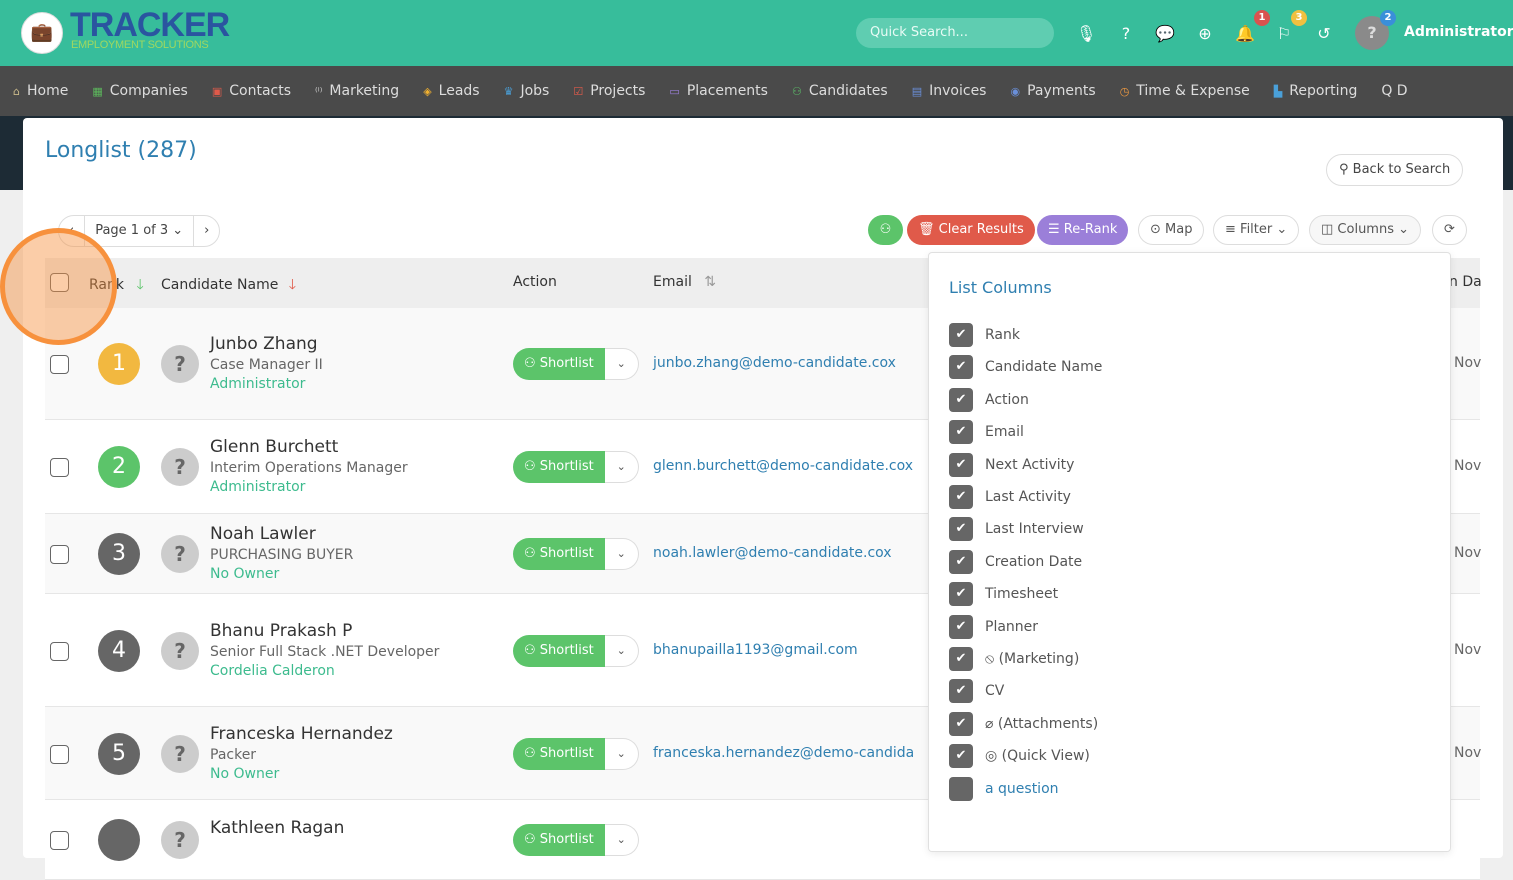 The image size is (1513, 880). What do you see at coordinates (684, 282) in the screenshot?
I see `email-header: Email ⇅` at bounding box center [684, 282].